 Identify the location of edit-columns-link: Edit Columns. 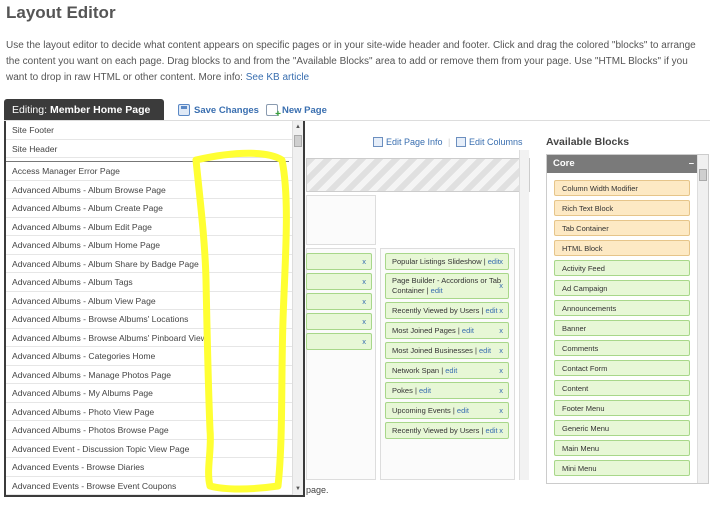
(489, 142).